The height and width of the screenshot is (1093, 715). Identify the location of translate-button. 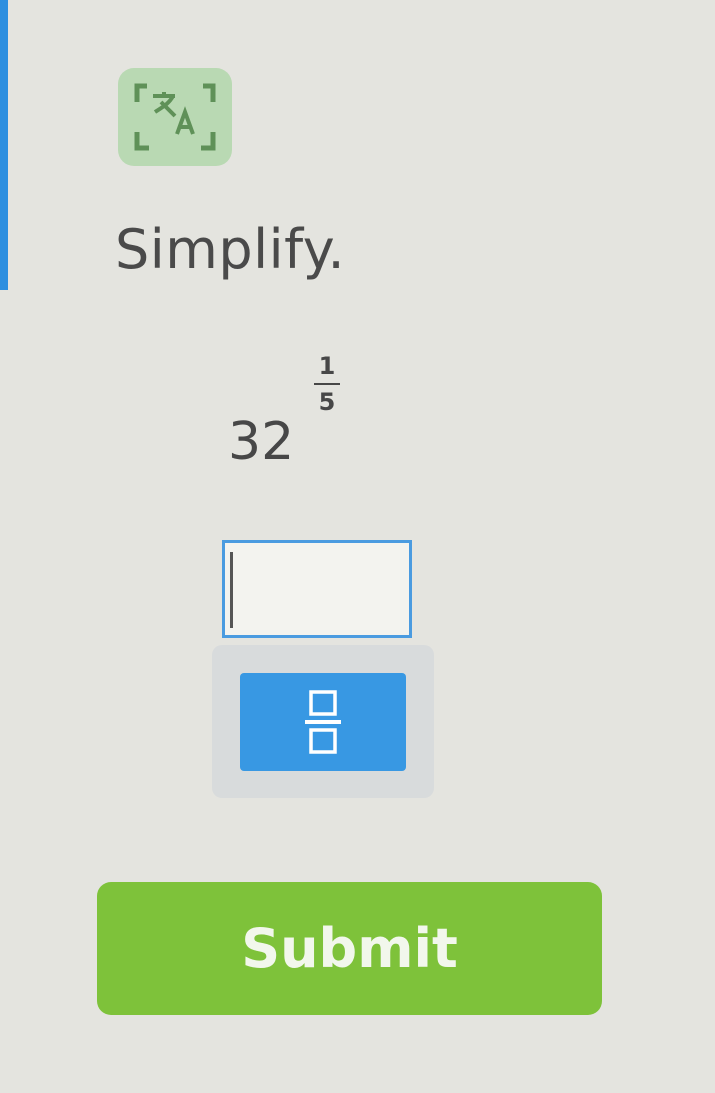
(175, 117).